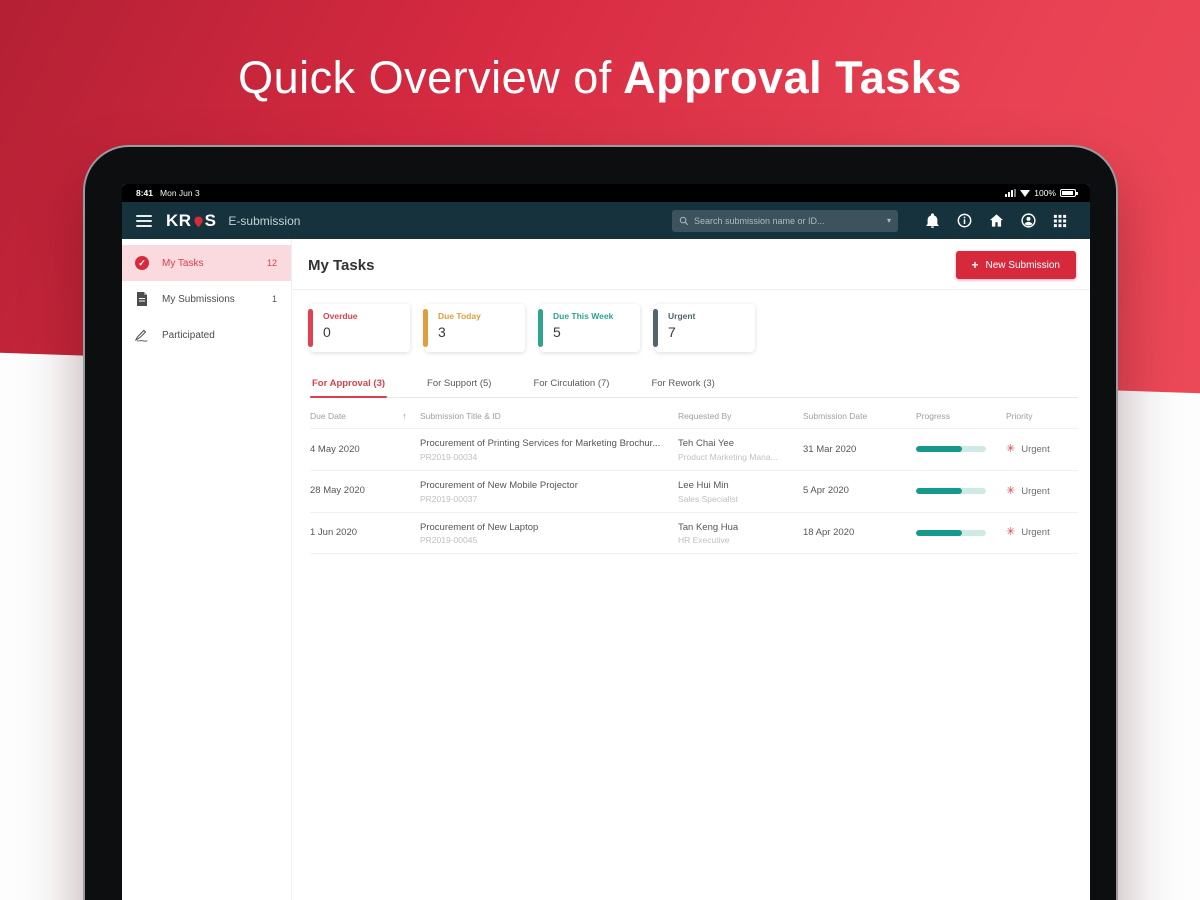  I want to click on document-icon, so click(142, 299).